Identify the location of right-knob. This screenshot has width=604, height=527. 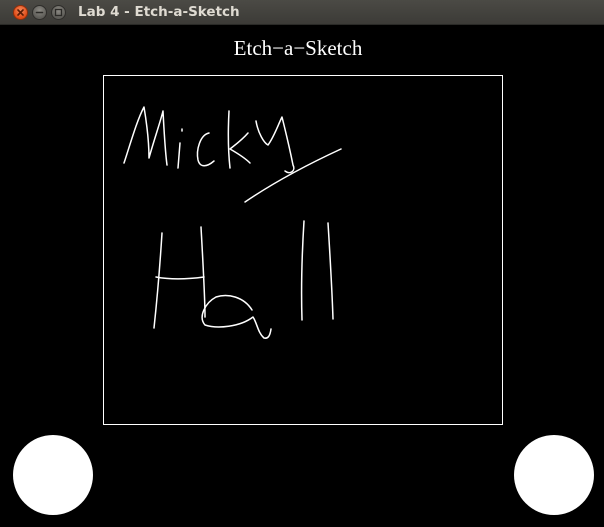
(554, 475).